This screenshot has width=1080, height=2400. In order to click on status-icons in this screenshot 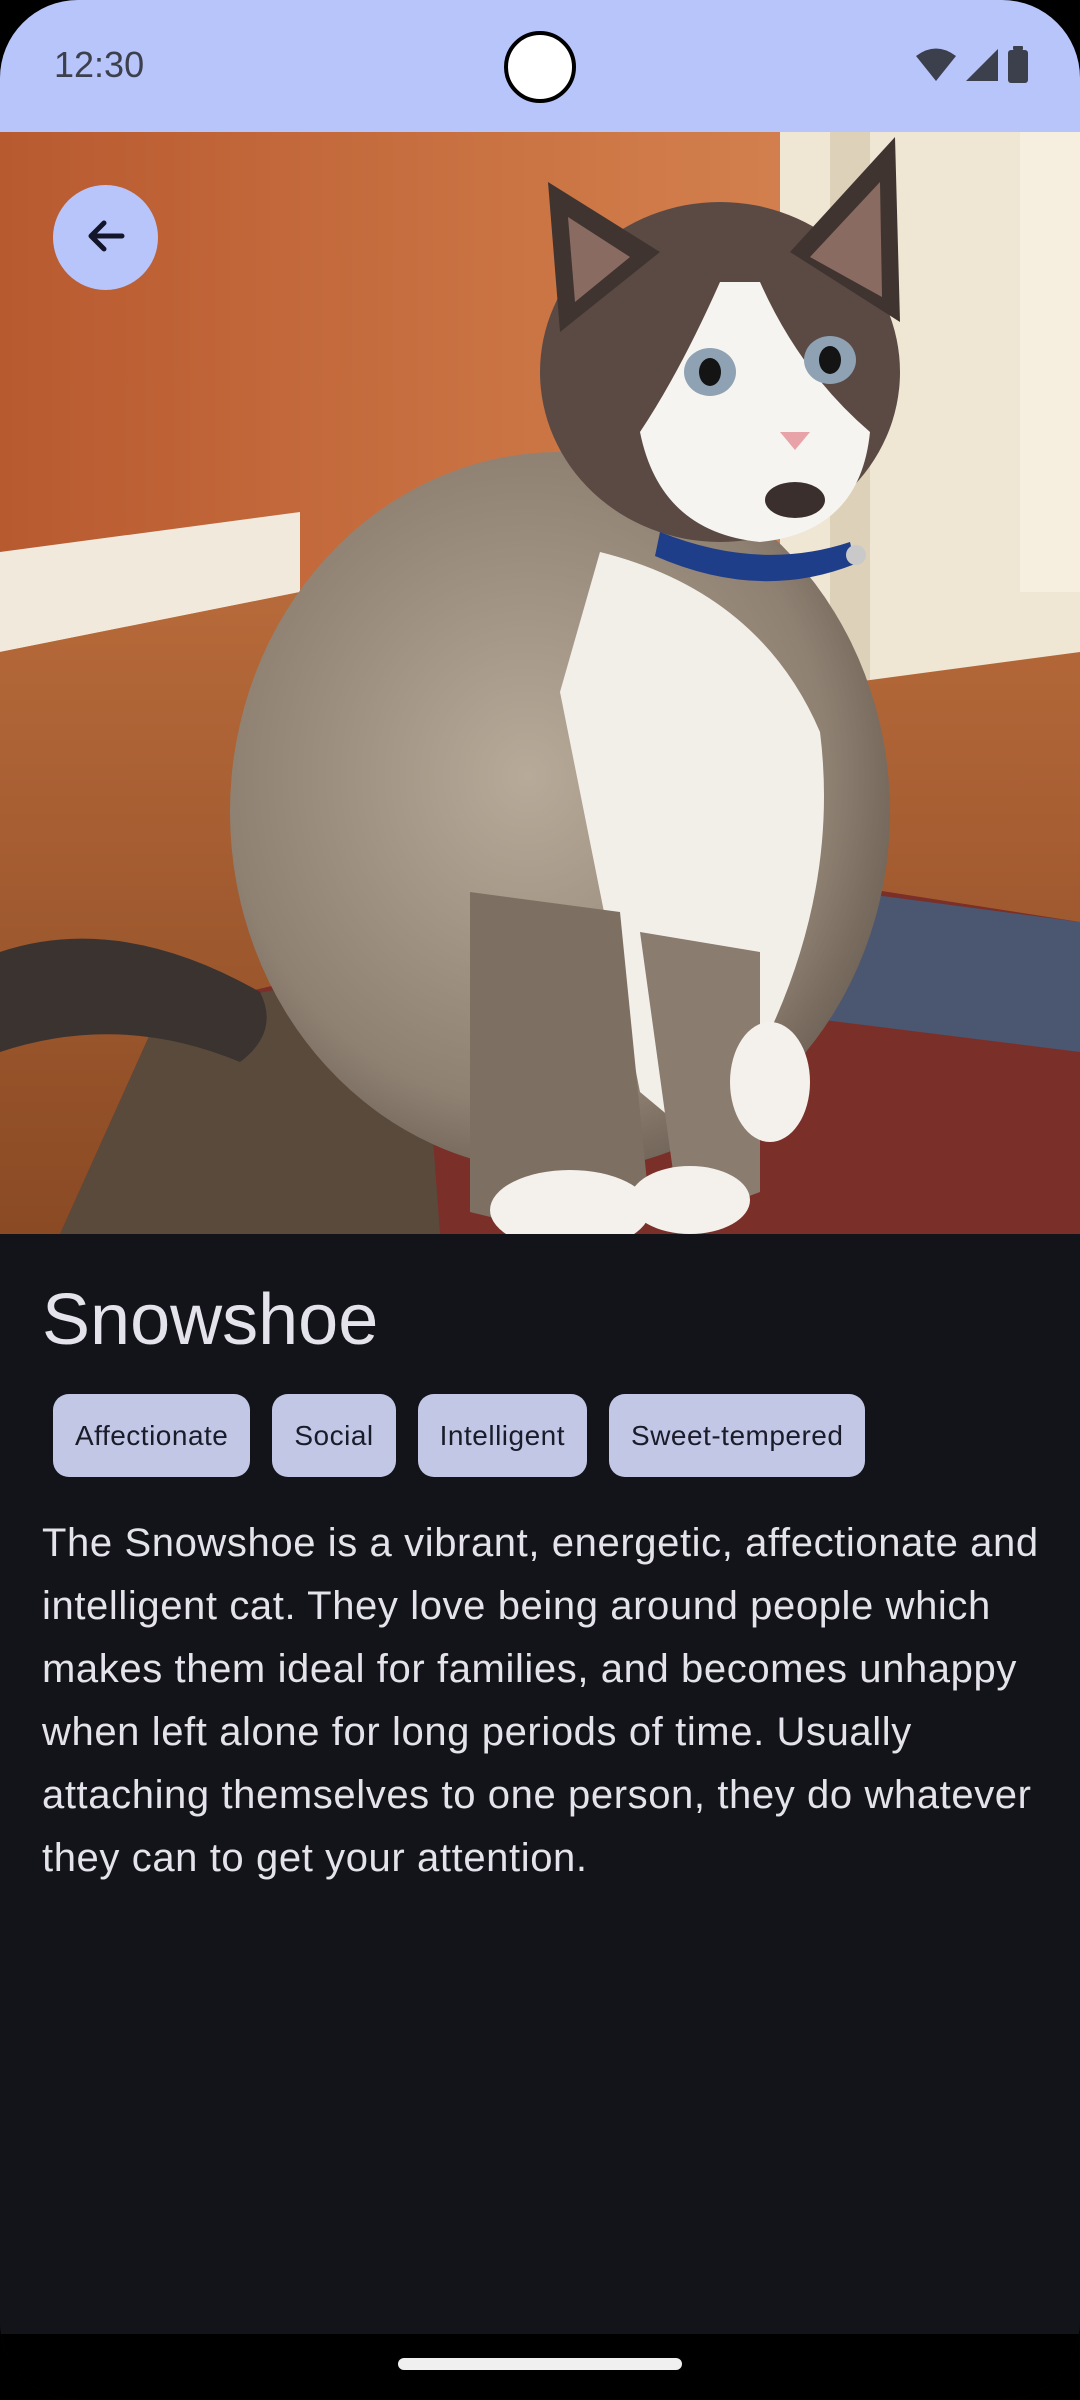, I will do `click(972, 65)`.